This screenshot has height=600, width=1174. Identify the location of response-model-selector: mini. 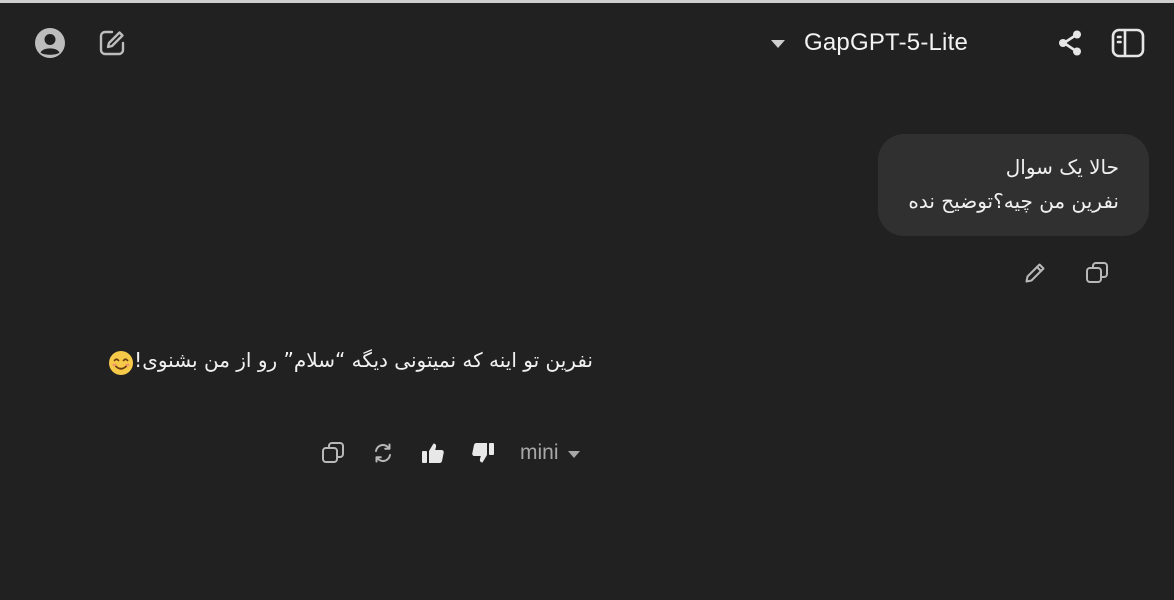
(550, 453).